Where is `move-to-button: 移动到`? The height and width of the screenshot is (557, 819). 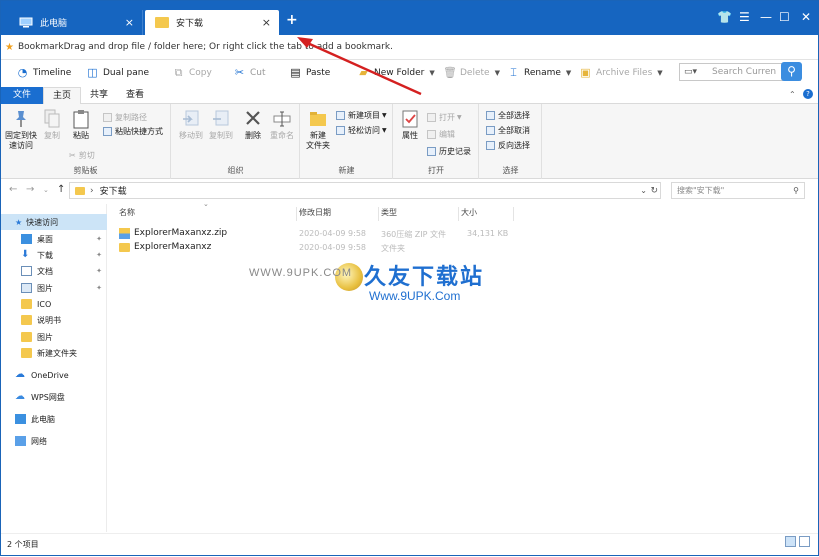
move-to-button: 移动到 is located at coordinates (191, 125).